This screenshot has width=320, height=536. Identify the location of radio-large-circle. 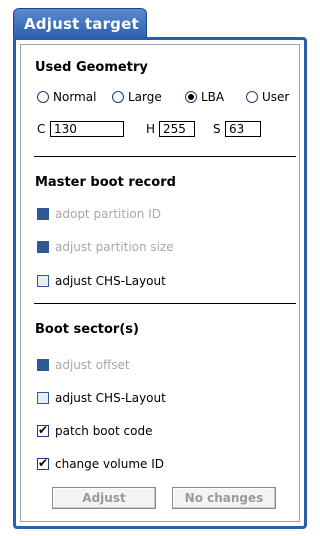
(118, 97).